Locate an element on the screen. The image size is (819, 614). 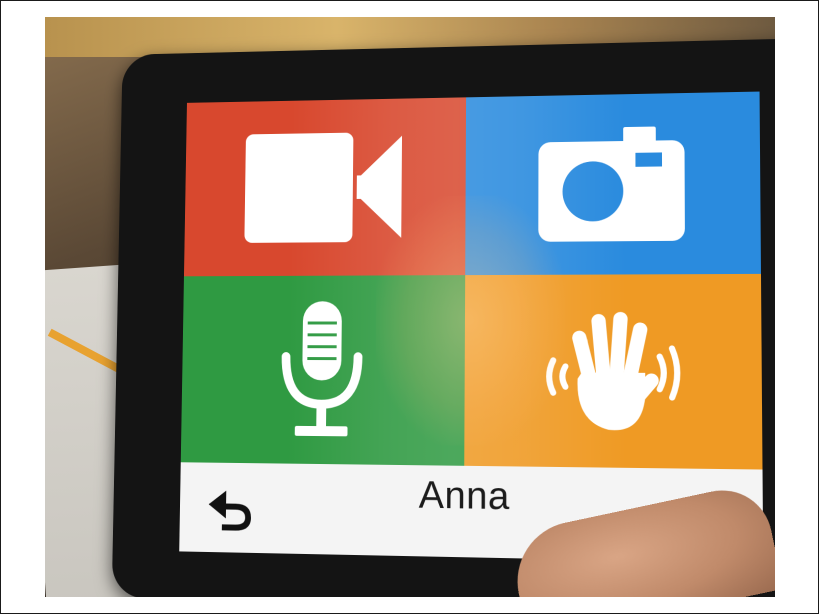
audio-tile is located at coordinates (323, 370).